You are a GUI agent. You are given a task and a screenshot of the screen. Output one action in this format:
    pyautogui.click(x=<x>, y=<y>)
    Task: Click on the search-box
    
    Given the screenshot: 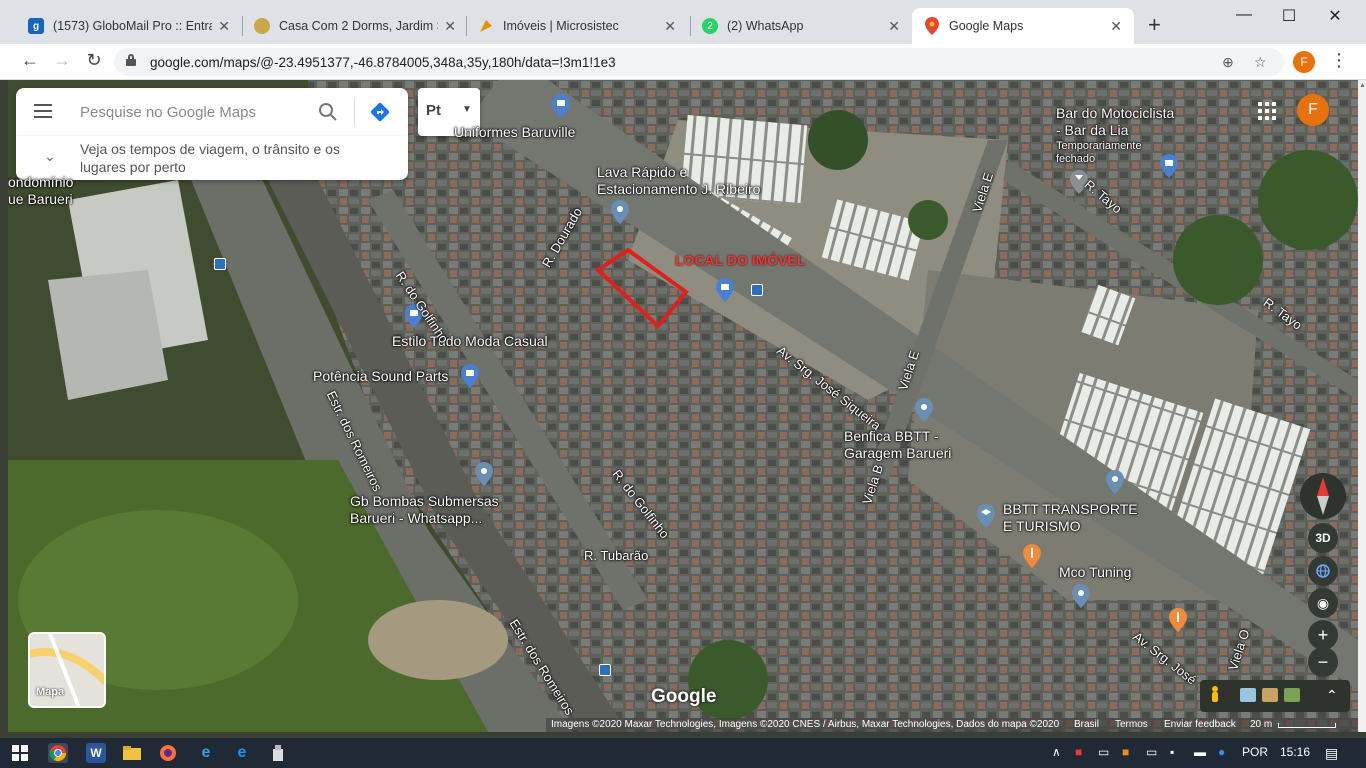 What is the action you would take?
    pyautogui.click(x=212, y=112)
    